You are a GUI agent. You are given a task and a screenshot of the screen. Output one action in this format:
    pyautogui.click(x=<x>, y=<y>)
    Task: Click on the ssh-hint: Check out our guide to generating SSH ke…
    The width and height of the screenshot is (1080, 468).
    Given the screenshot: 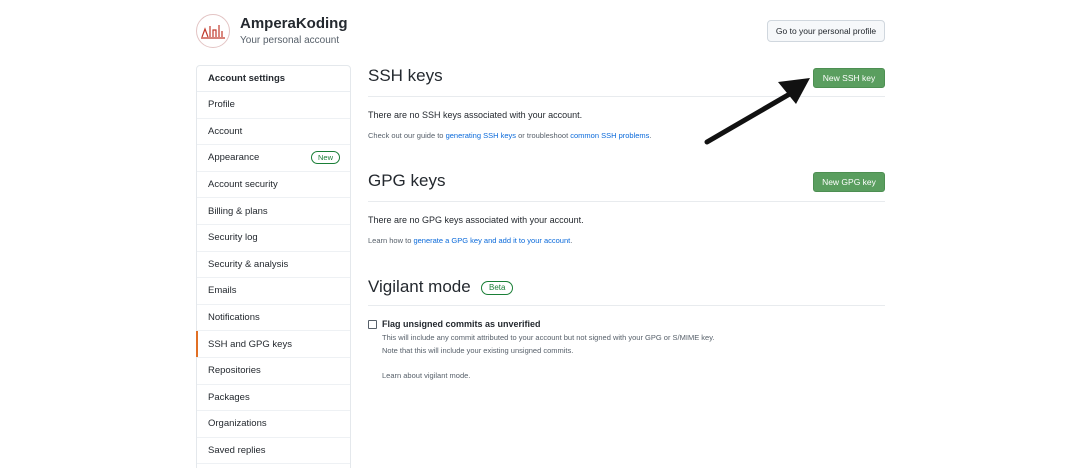 What is the action you would take?
    pyautogui.click(x=510, y=135)
    